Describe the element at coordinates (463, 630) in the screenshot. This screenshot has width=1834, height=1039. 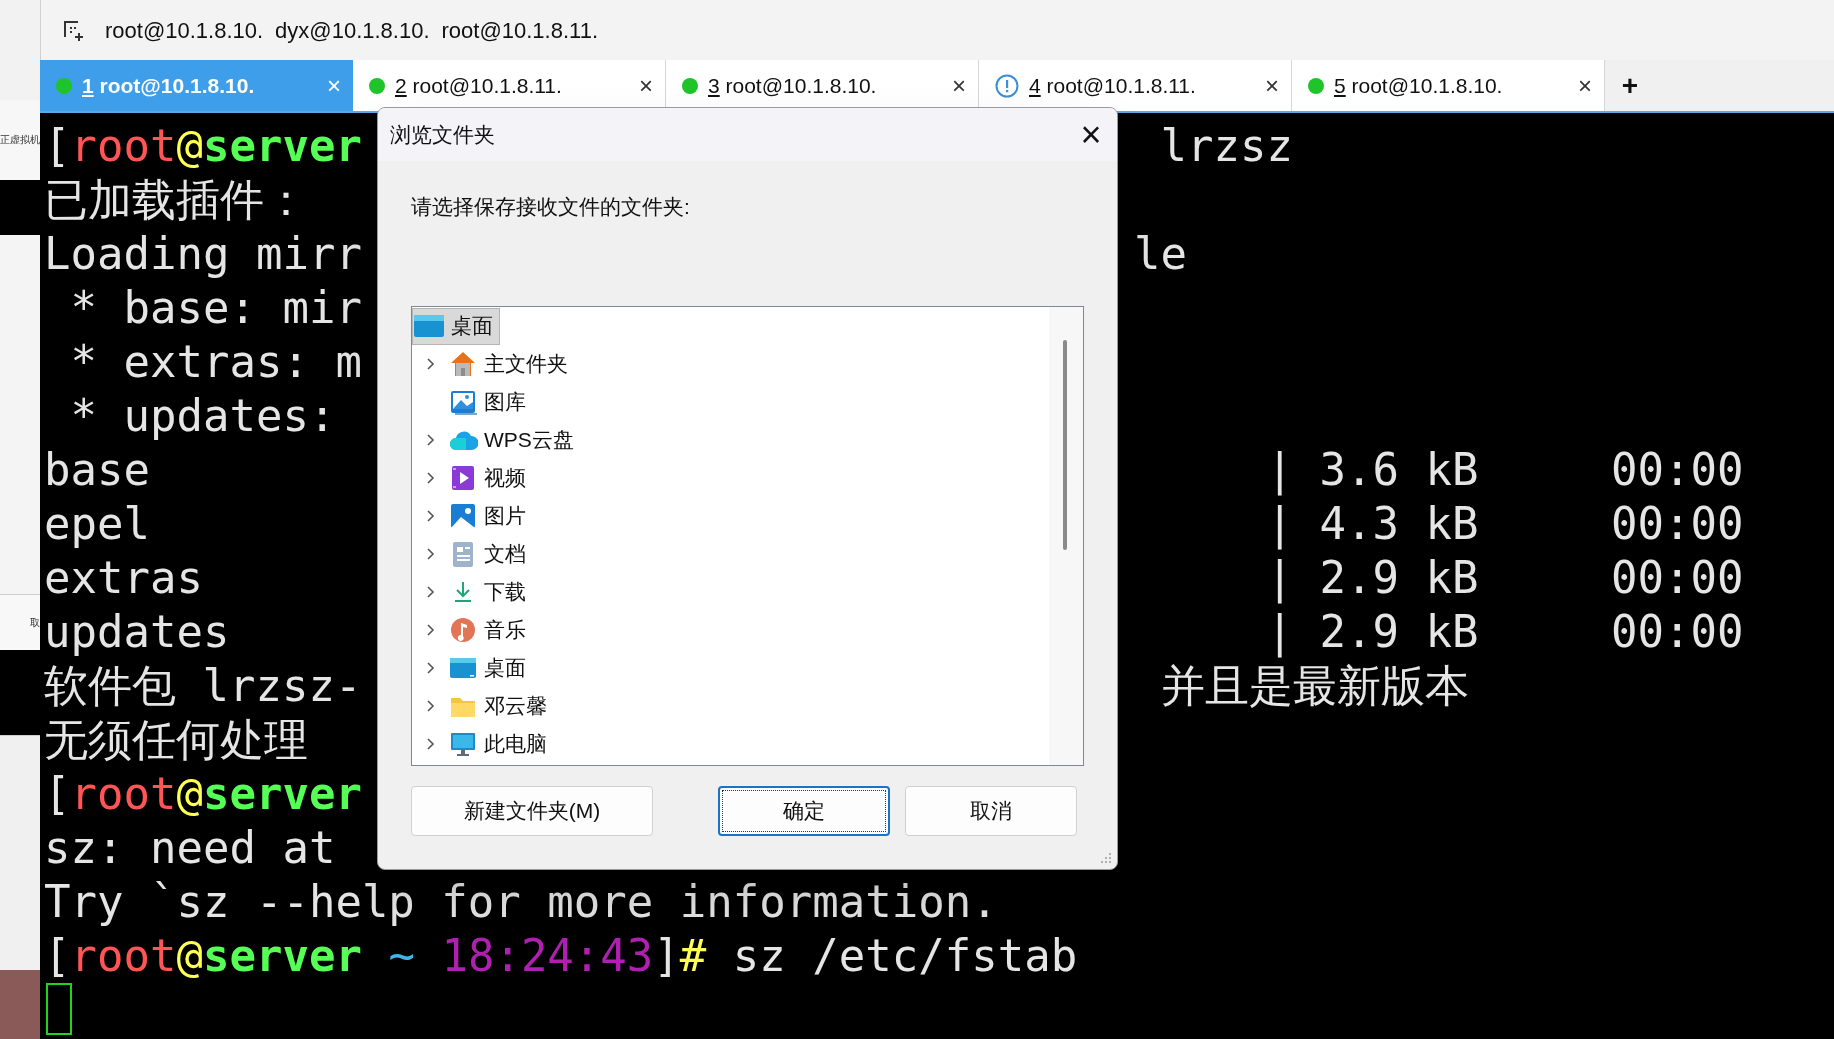
I see `music-note-icon` at that location.